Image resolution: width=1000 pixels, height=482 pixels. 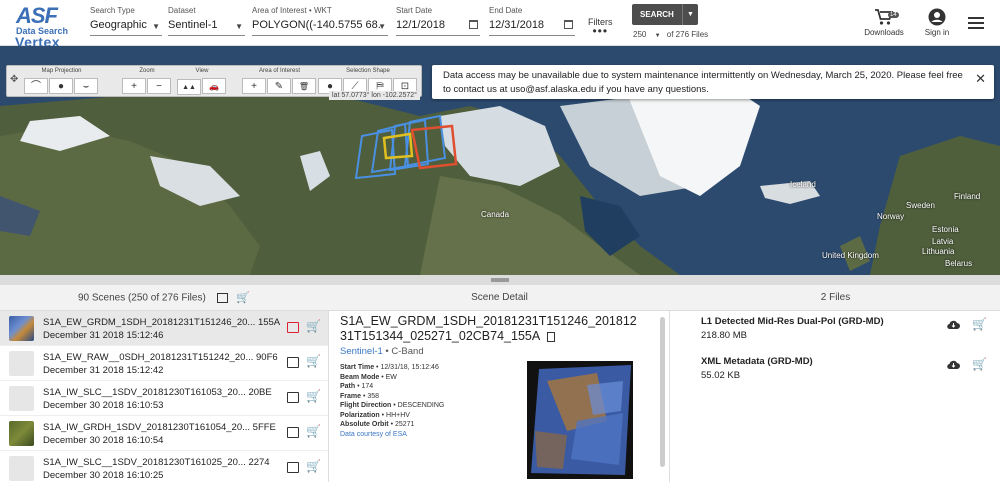 I want to click on filters-button: Filters •••, so click(x=600, y=27).